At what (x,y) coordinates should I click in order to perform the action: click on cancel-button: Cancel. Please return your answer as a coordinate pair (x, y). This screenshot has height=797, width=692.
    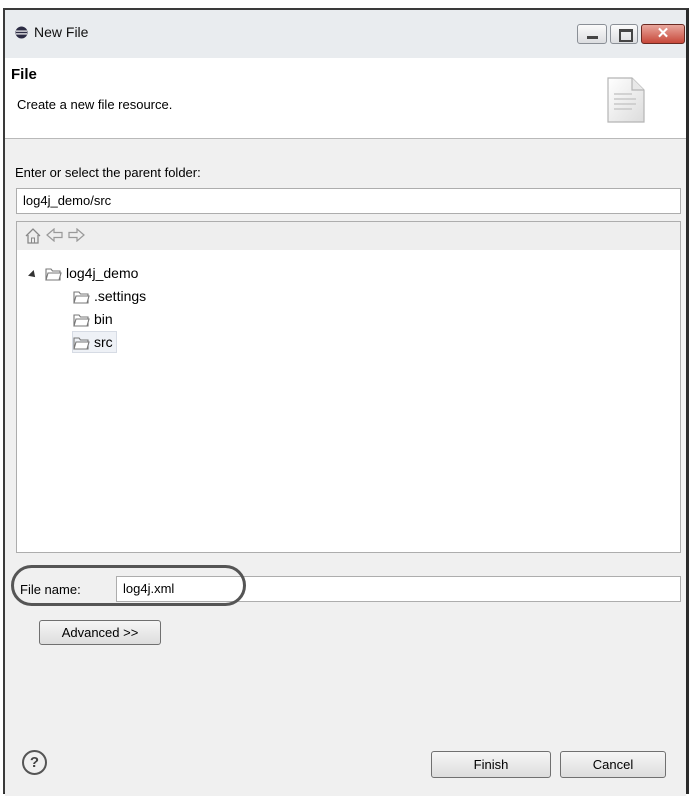
    Looking at the image, I should click on (613, 764).